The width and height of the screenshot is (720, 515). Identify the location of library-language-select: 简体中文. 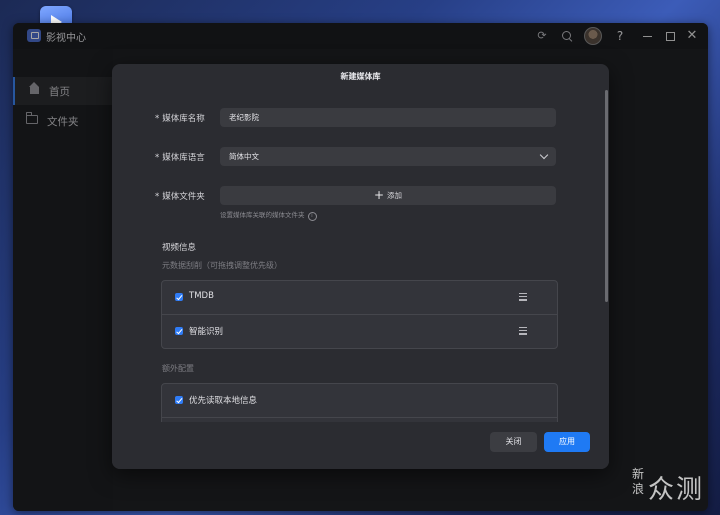
(388, 156).